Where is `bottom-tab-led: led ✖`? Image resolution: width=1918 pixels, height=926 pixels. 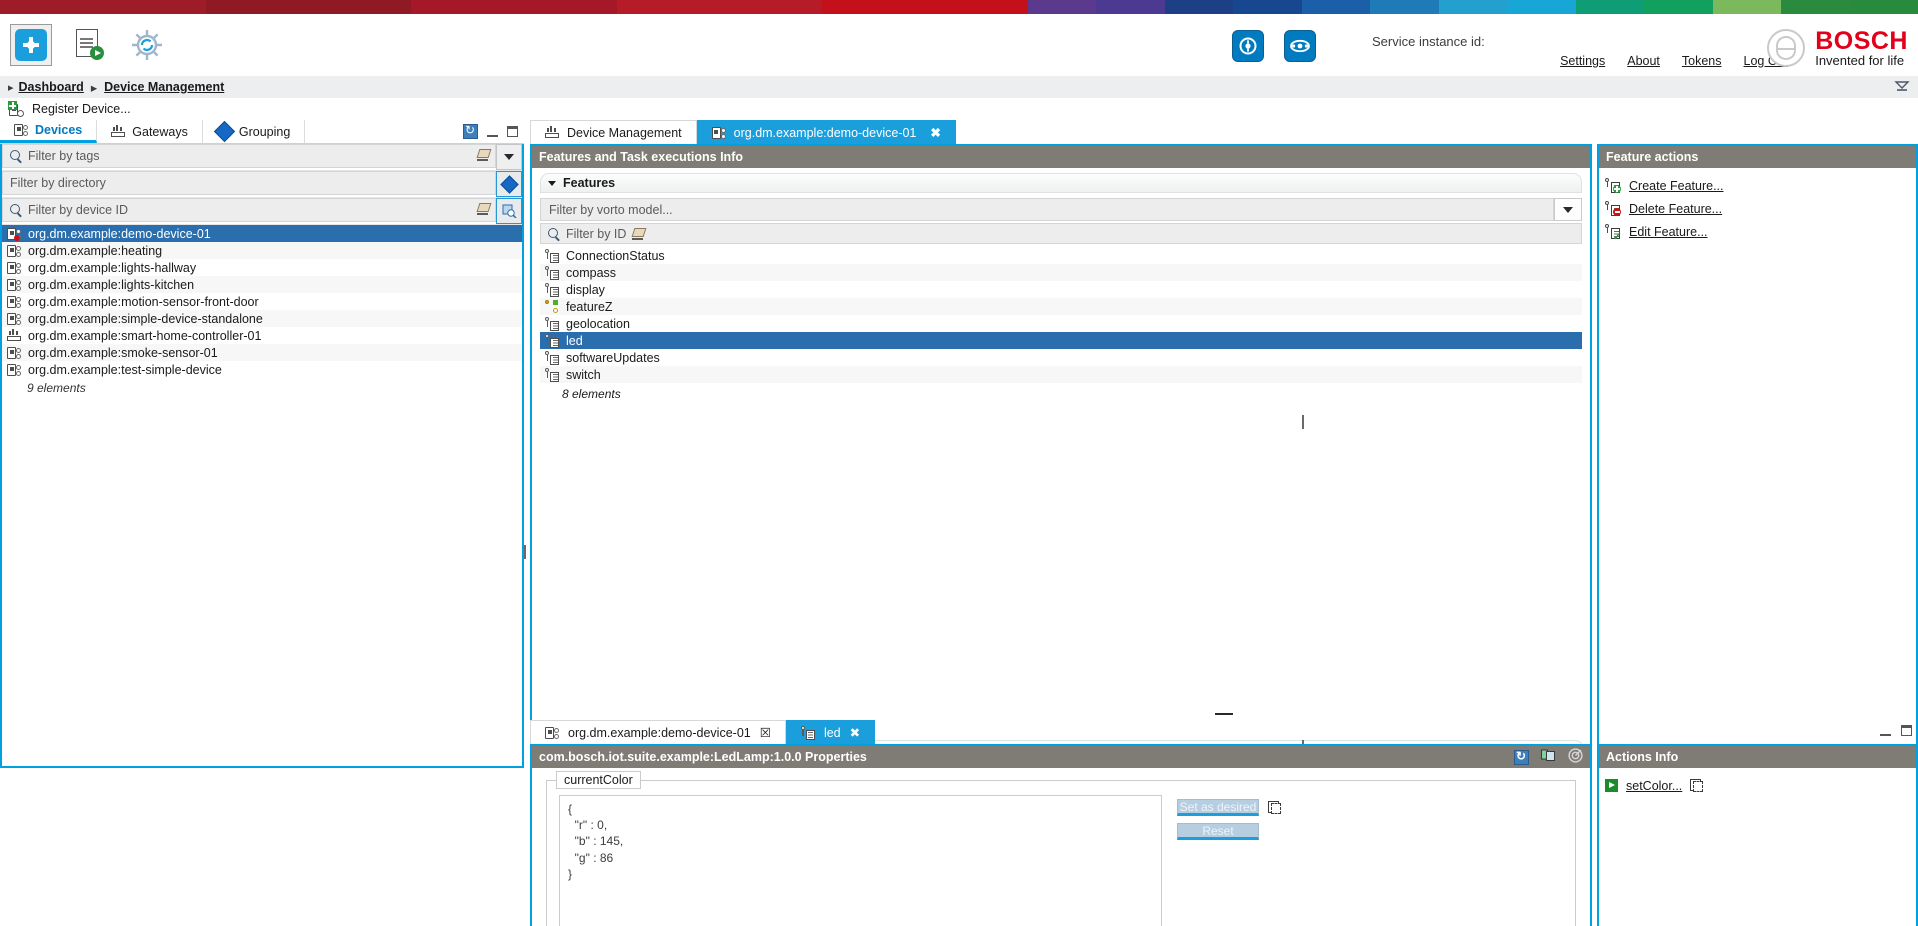
bottom-tab-led: led ✖ is located at coordinates (830, 732).